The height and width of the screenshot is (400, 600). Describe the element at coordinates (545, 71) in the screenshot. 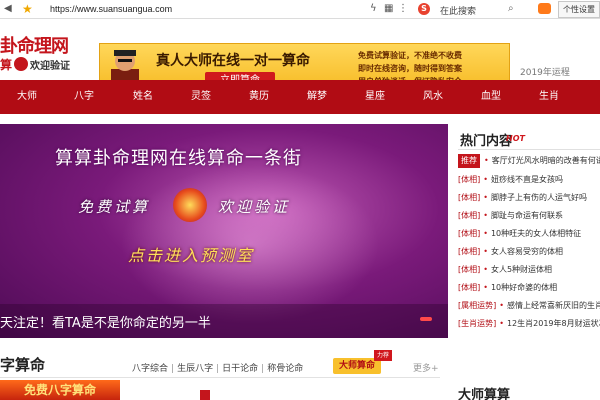

I see `yuncheng-tab: 2019年运程` at that location.